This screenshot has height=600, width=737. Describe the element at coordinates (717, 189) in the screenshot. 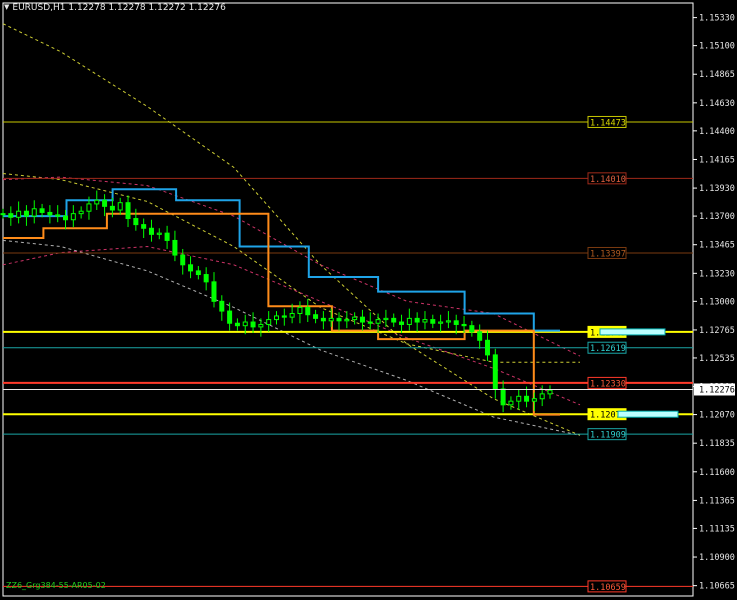

I see `y-tick-label: 1.13930` at that location.